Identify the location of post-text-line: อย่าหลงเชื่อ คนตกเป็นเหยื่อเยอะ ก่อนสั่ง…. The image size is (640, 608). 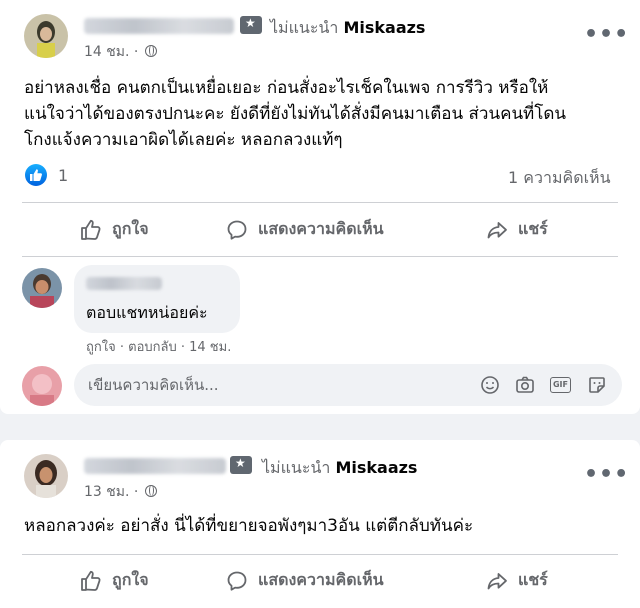
(286, 88).